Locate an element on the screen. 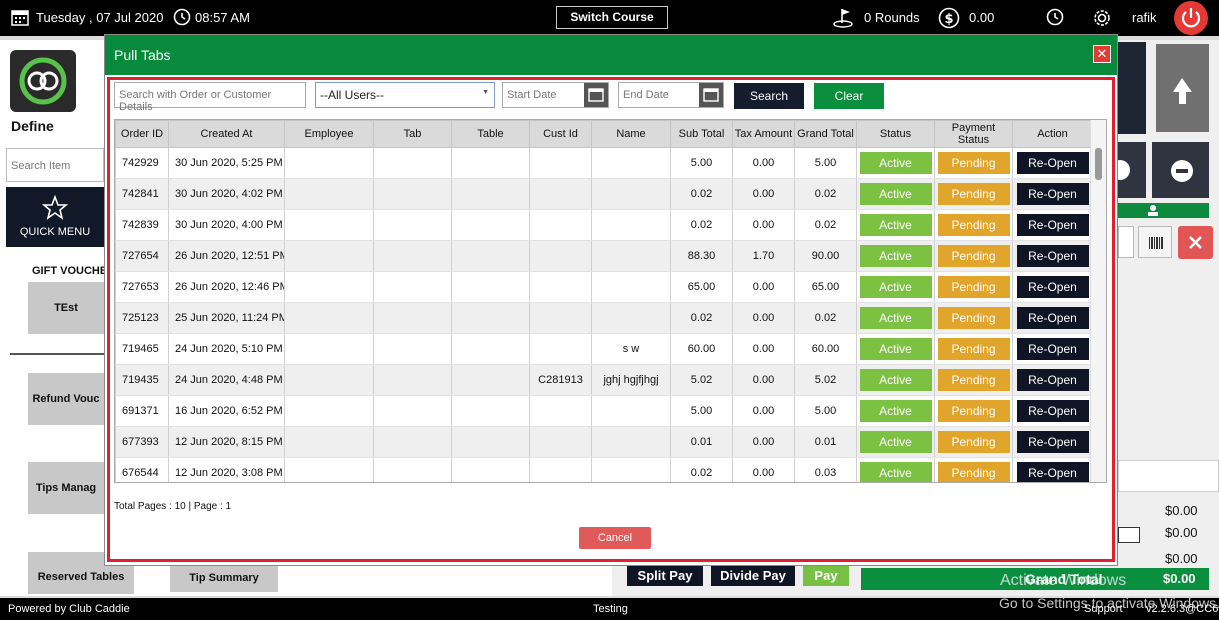 This screenshot has height=620, width=1219. chevron-down-icon: ▼ is located at coordinates (485, 92).